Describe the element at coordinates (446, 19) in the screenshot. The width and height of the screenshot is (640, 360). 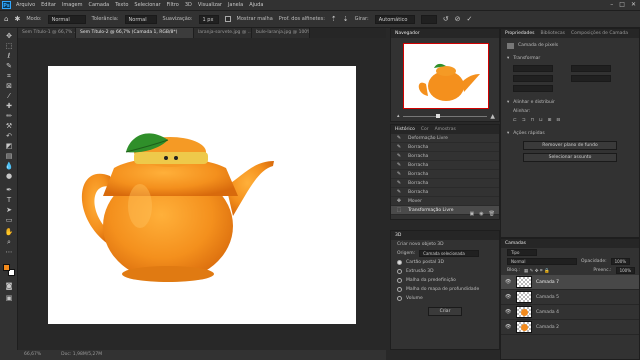
I see `remove-pins-icon: ↺` at that location.